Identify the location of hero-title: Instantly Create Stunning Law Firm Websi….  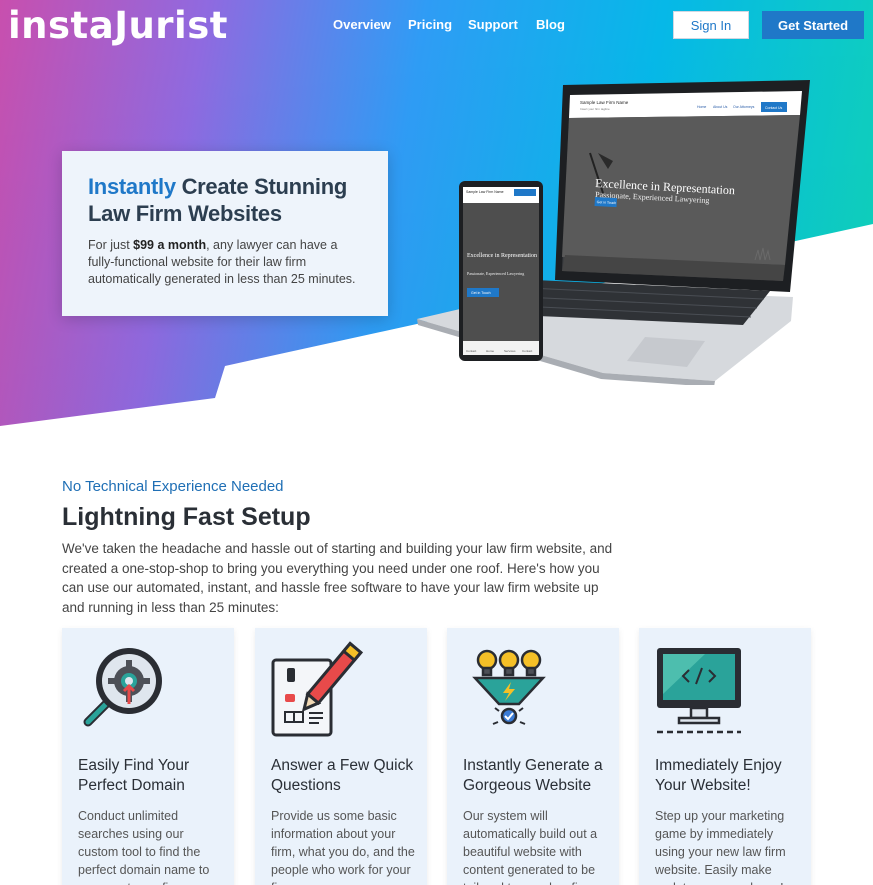
(225, 200).